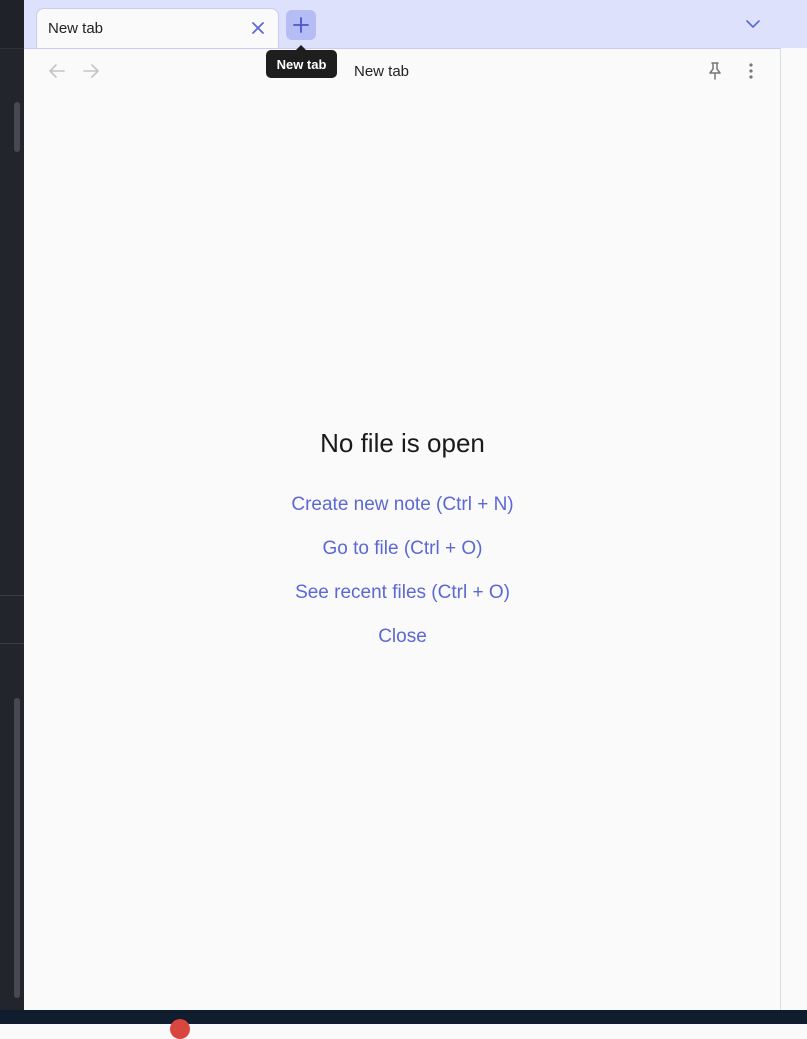  Describe the element at coordinates (12, 505) in the screenshot. I see `left-sidebar-strip` at that location.